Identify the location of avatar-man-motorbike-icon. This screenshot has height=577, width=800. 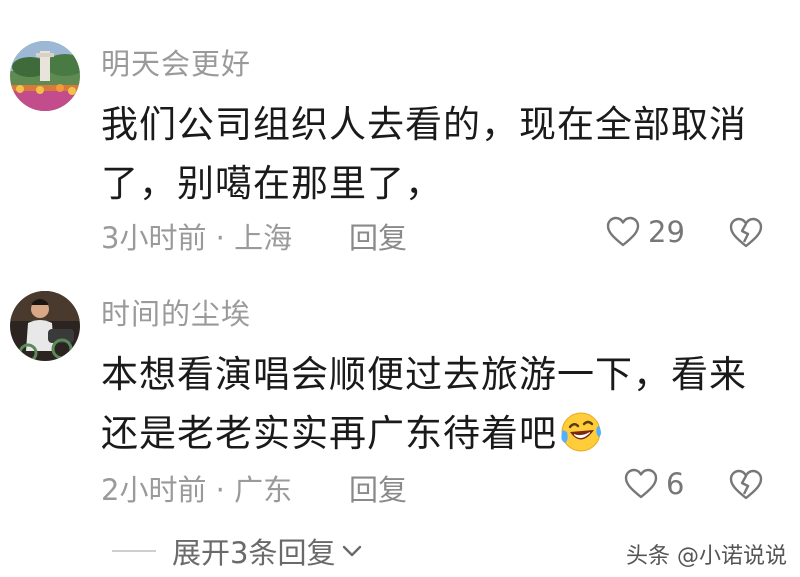
(45, 326).